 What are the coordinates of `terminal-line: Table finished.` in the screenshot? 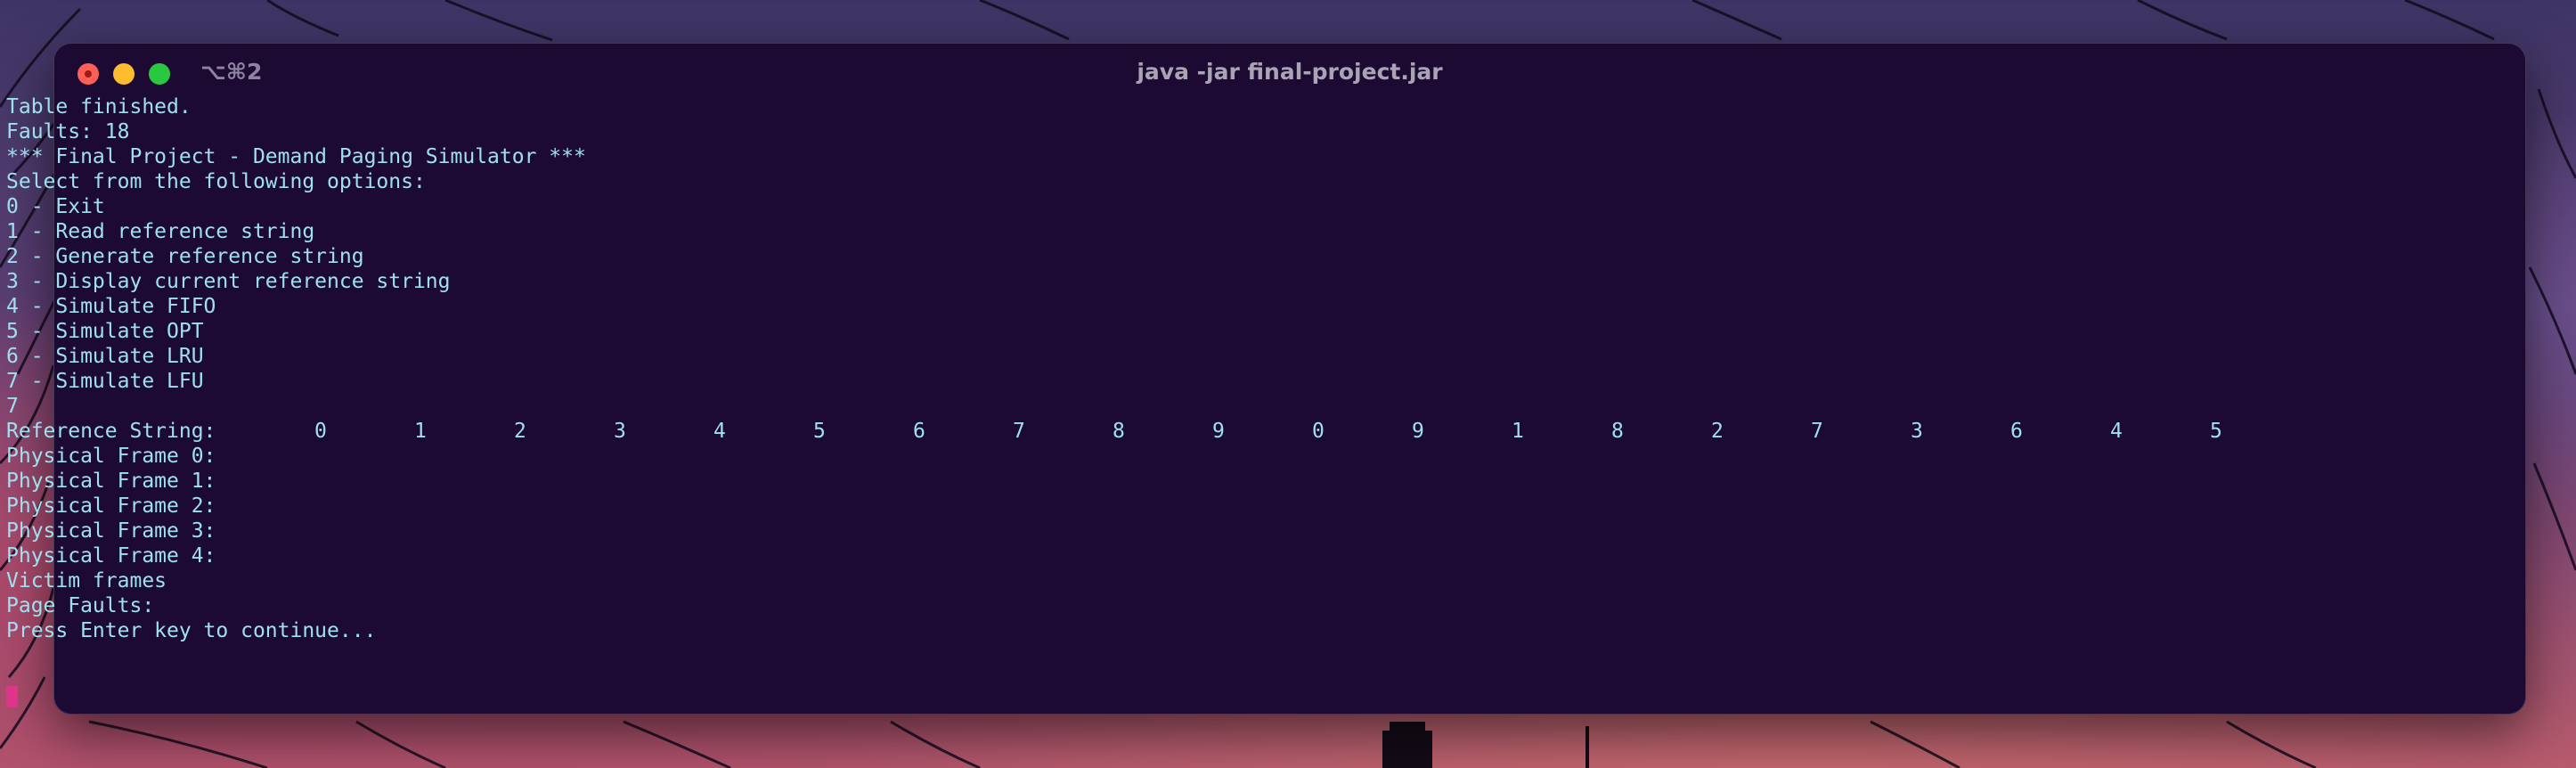 It's located at (99, 106).